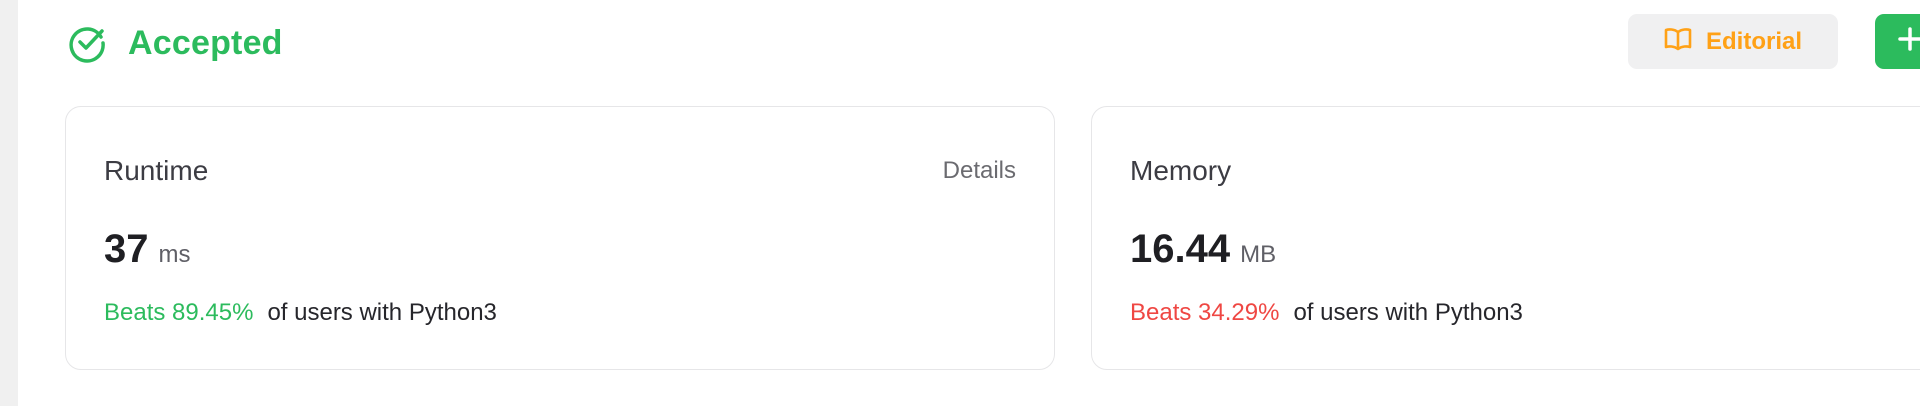 This screenshot has height=406, width=1920. Describe the element at coordinates (156, 170) in the screenshot. I see `runtime-title: Runtime` at that location.